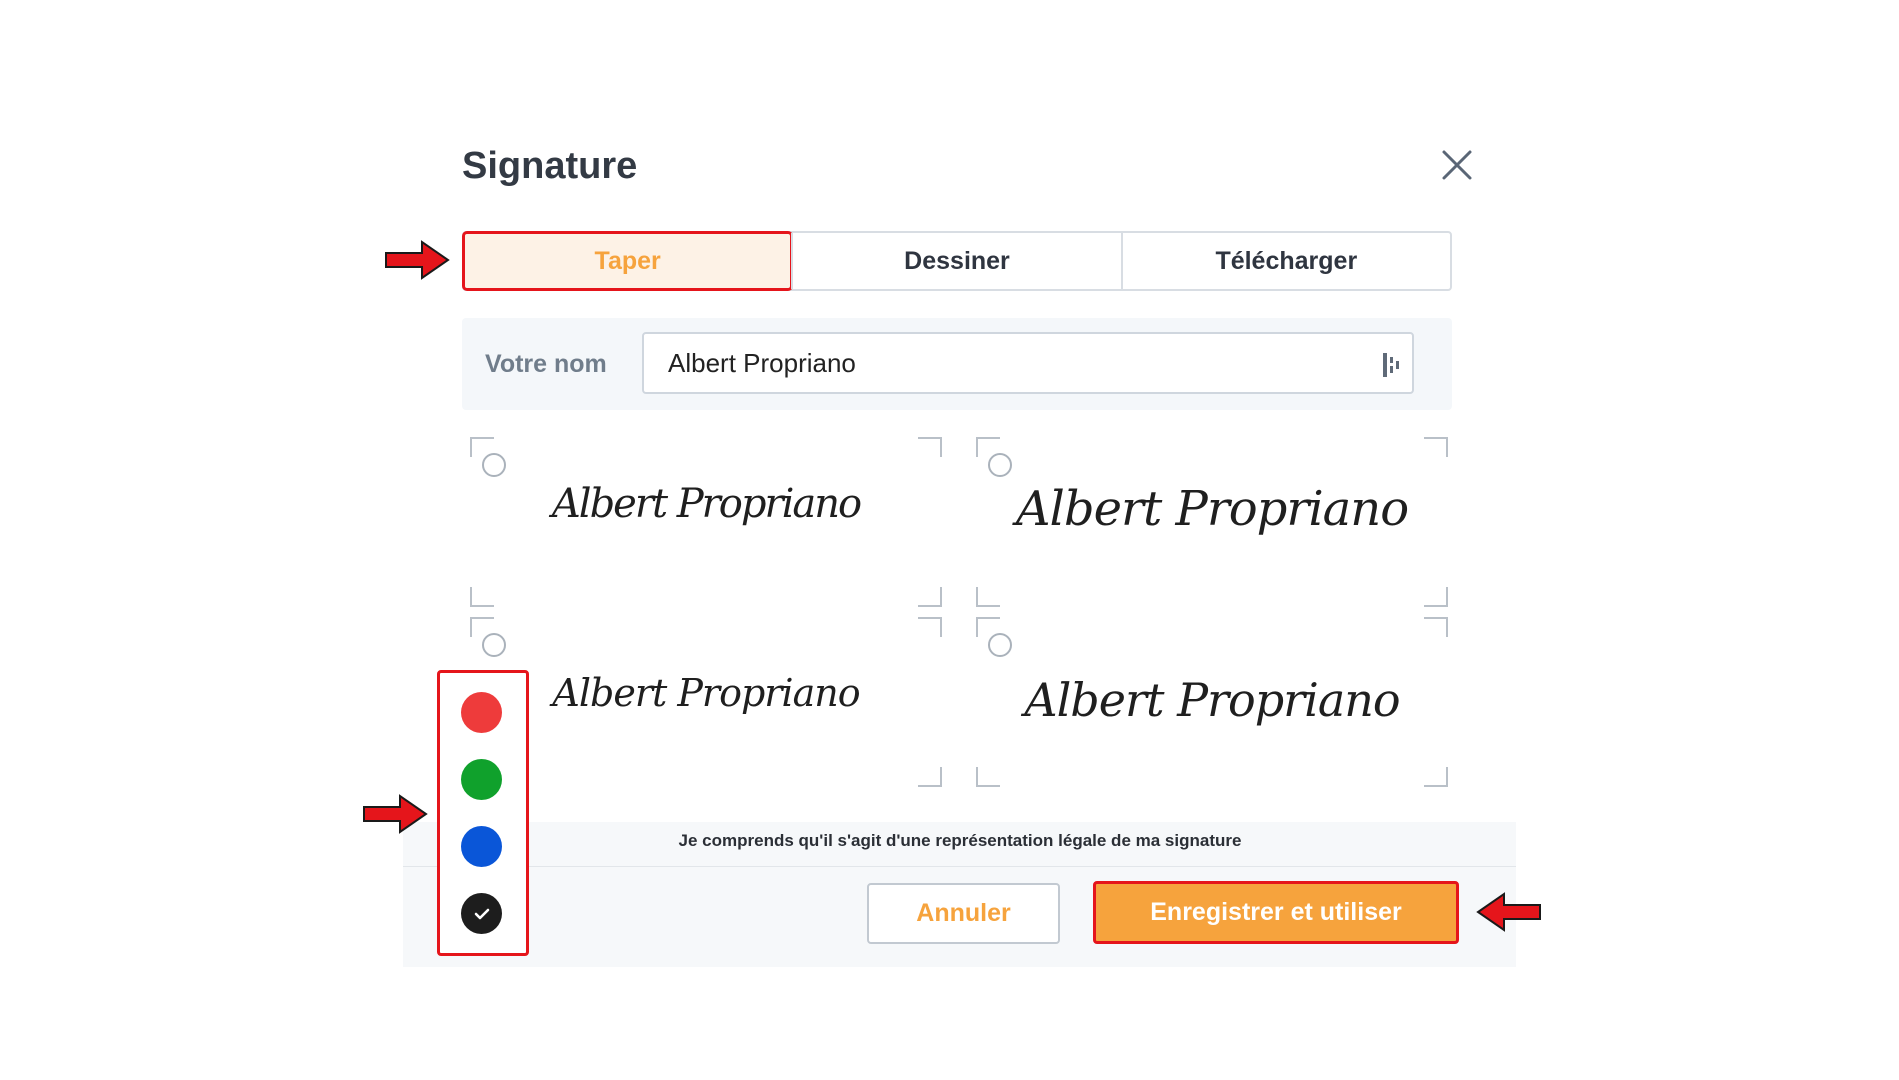  Describe the element at coordinates (1276, 912) in the screenshot. I see `save-and-use-button: Enregistrer et utiliser` at that location.